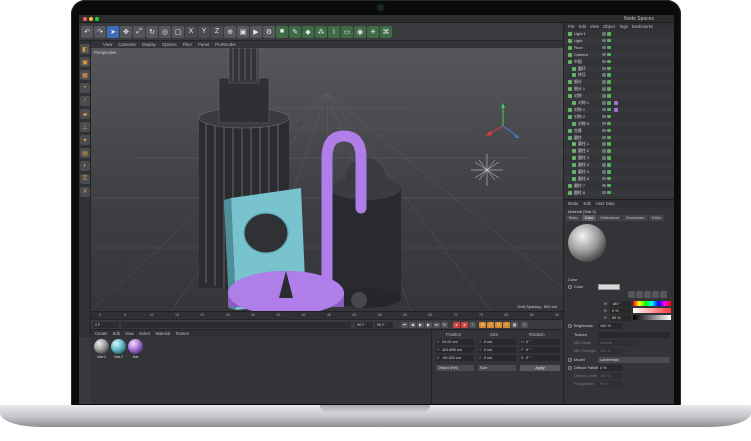 Image resolution: width=751 pixels, height=441 pixels. I want to click on undo-icon: ↶, so click(87, 31).